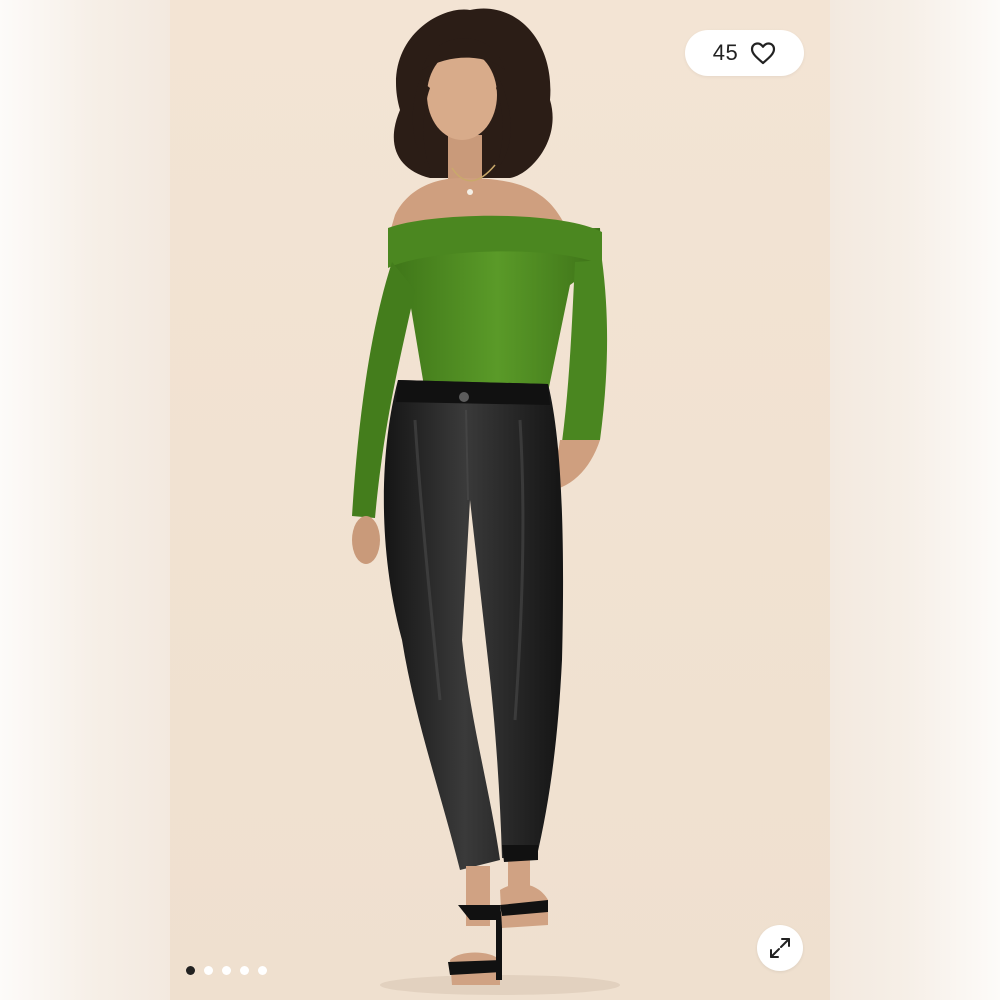 The width and height of the screenshot is (1000, 1000). I want to click on likes-count: 45, so click(725, 52).